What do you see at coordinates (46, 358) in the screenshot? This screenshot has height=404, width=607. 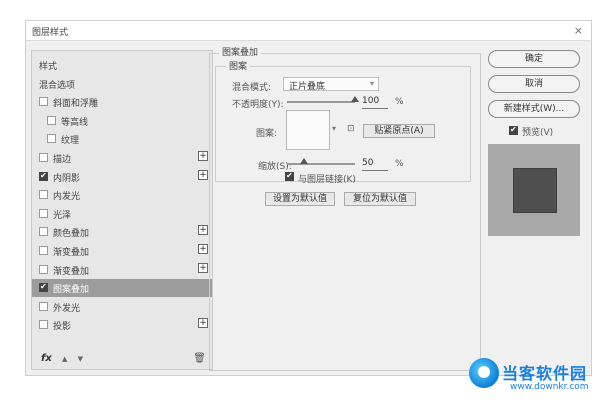 I see `fx-icon: fx` at bounding box center [46, 358].